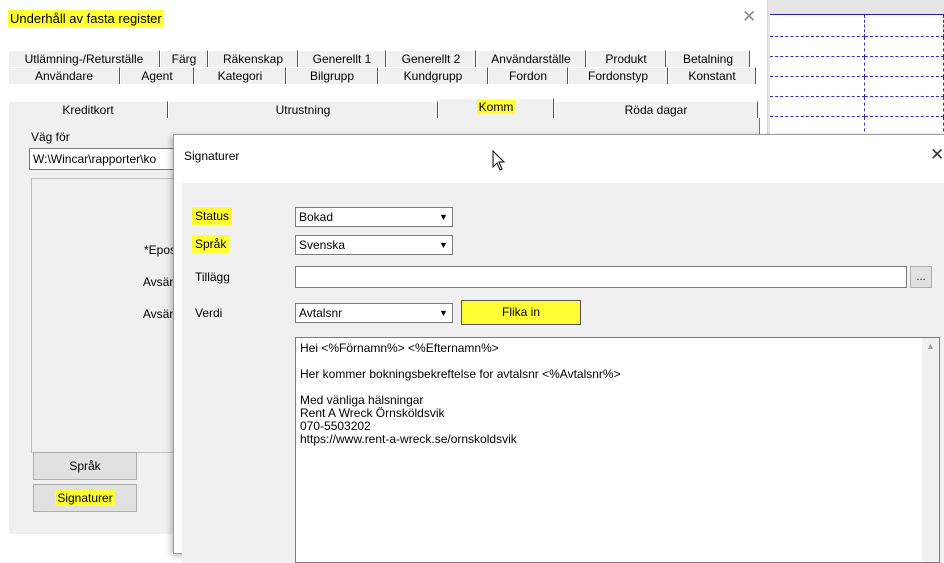 The height and width of the screenshot is (563, 944). What do you see at coordinates (930, 450) in the screenshot?
I see `vertical-scrollbar: ▲` at bounding box center [930, 450].